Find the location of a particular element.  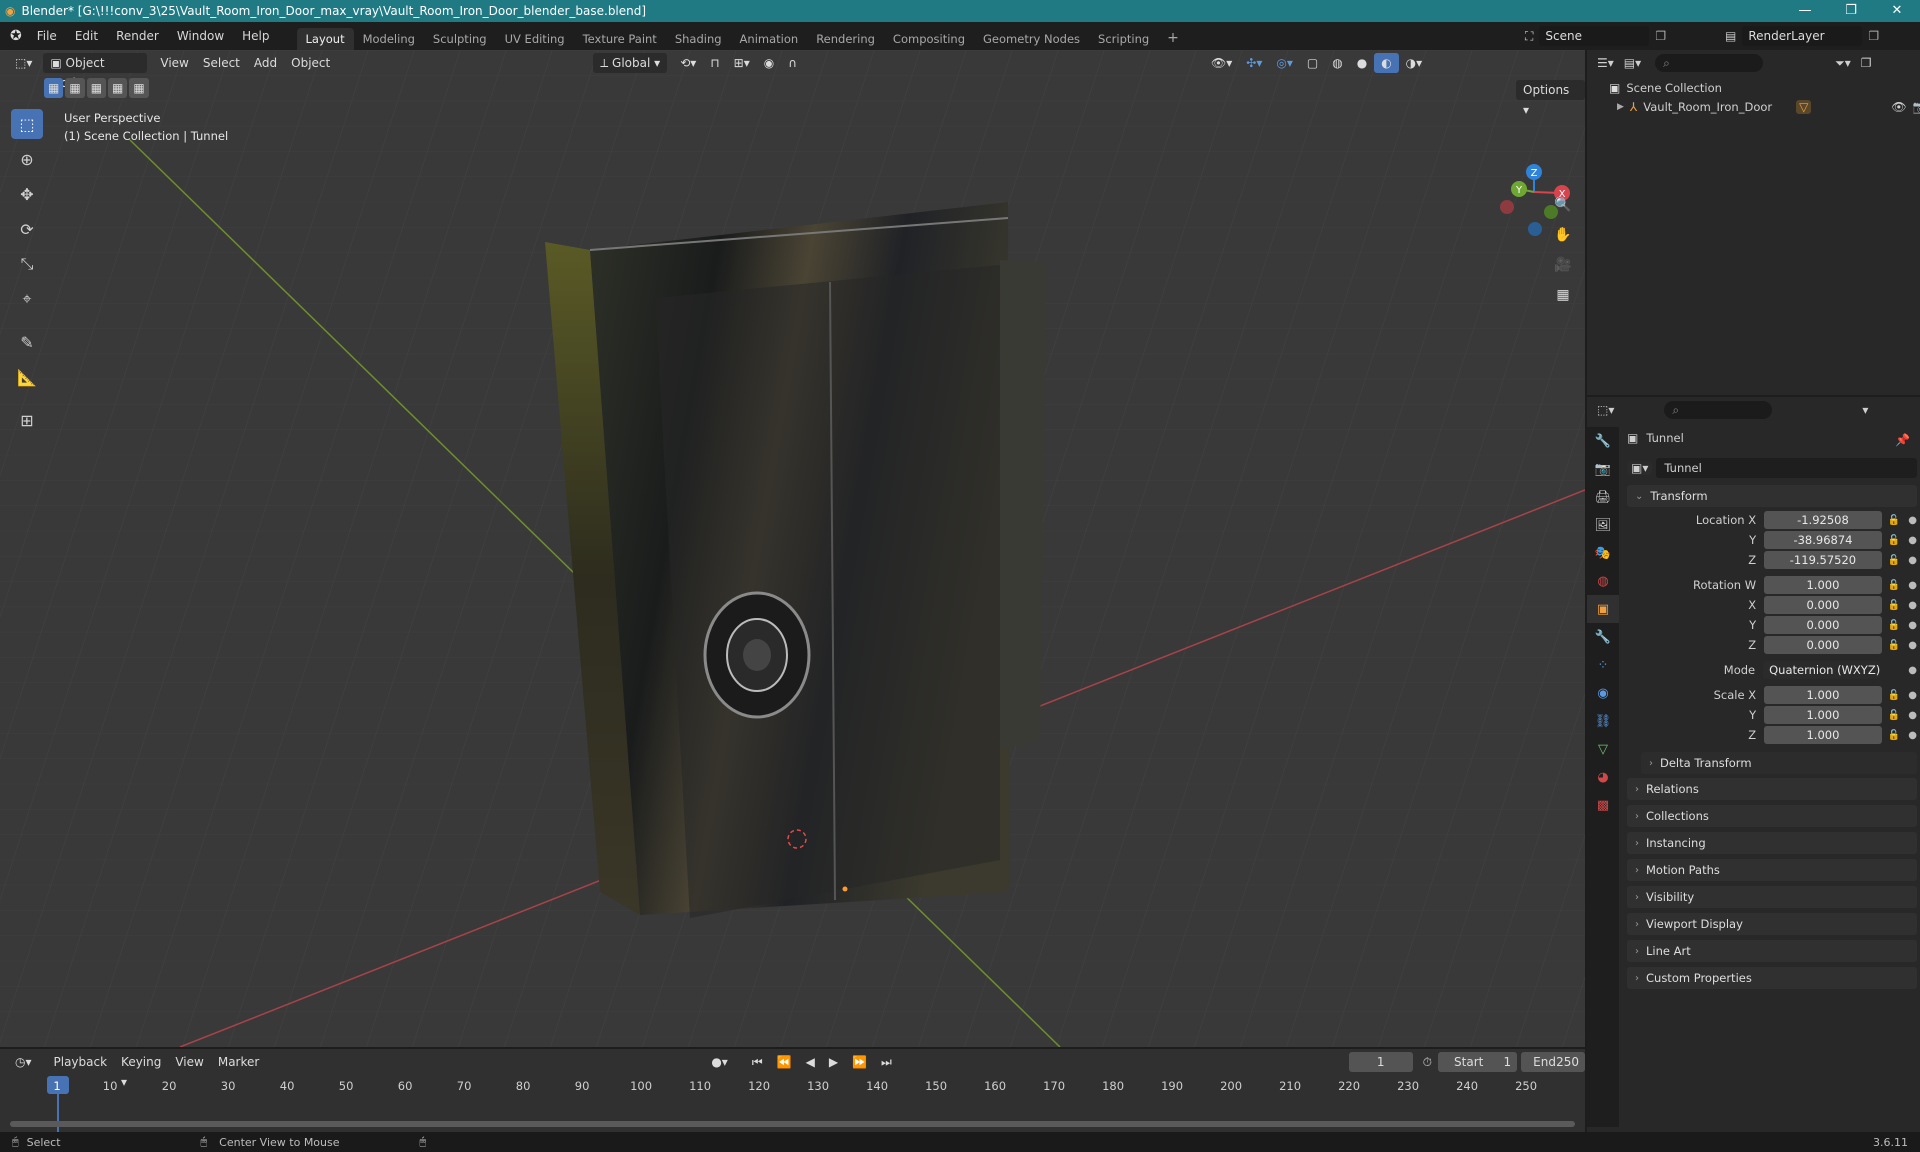

rotation-z-field: 0.000 is located at coordinates (1823, 645).